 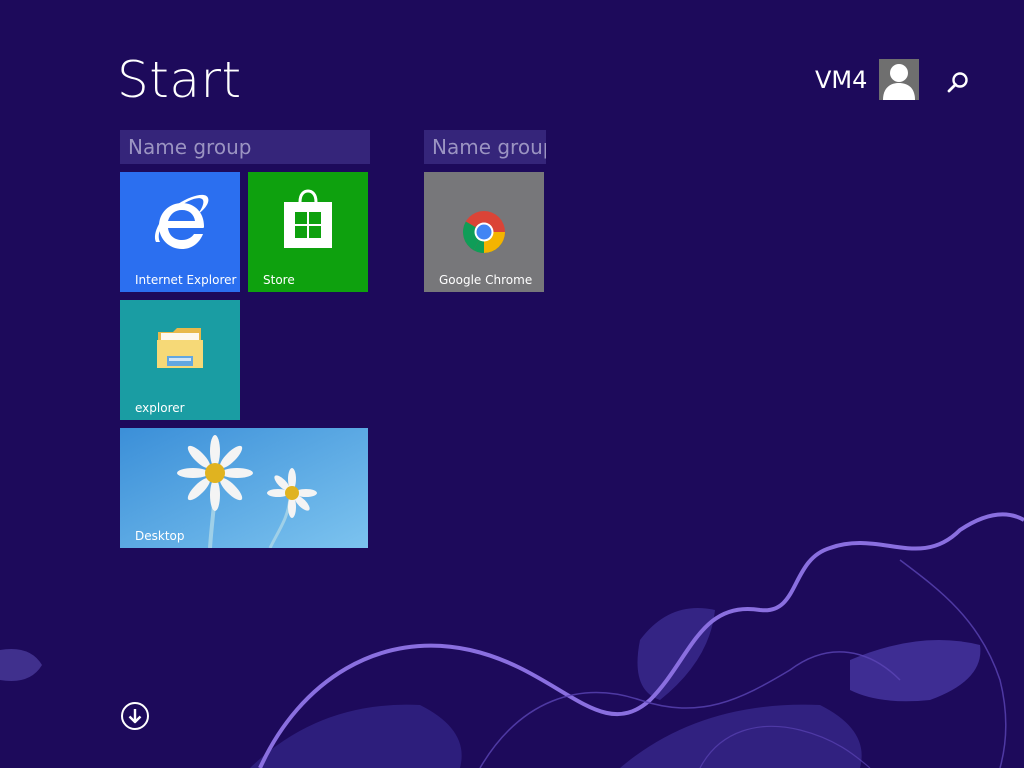 What do you see at coordinates (841, 80) in the screenshot?
I see `user-name: VM4` at bounding box center [841, 80].